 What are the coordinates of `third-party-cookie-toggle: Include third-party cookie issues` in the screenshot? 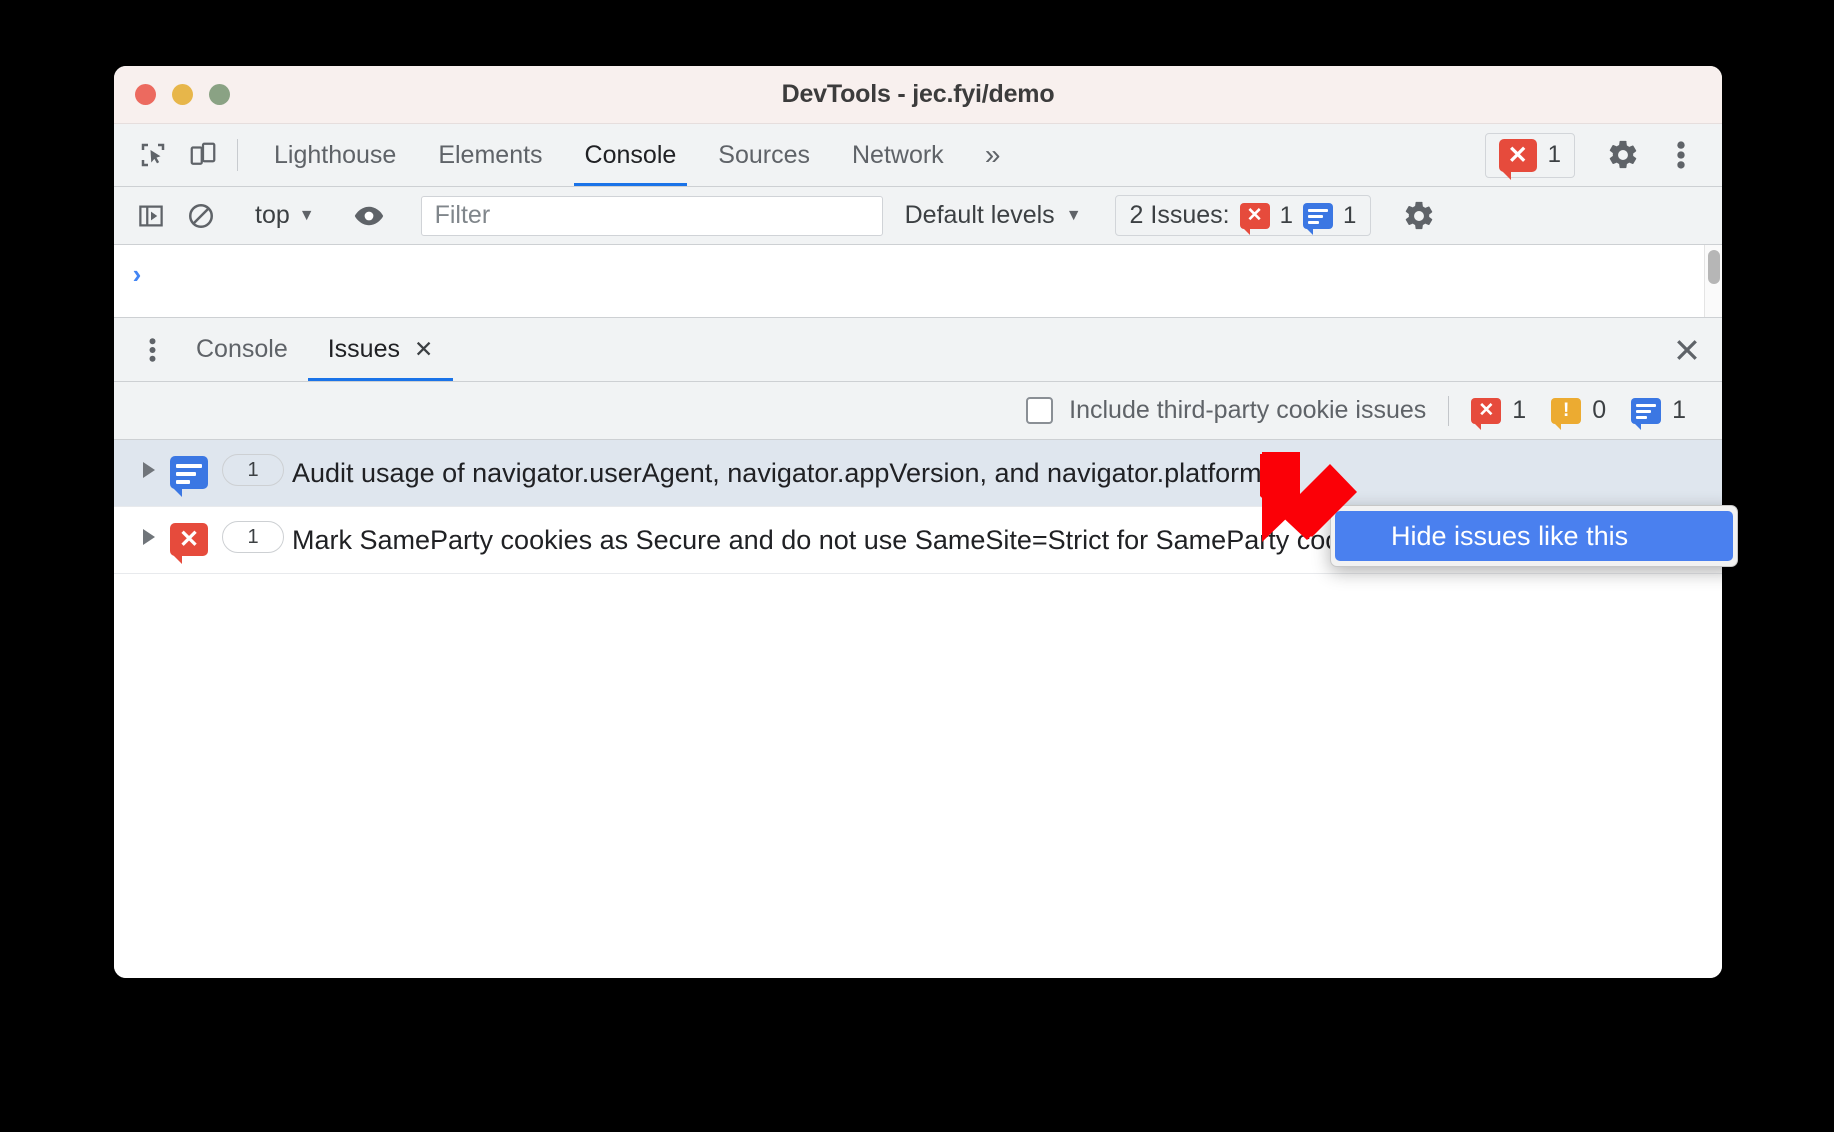 It's located at (1226, 410).